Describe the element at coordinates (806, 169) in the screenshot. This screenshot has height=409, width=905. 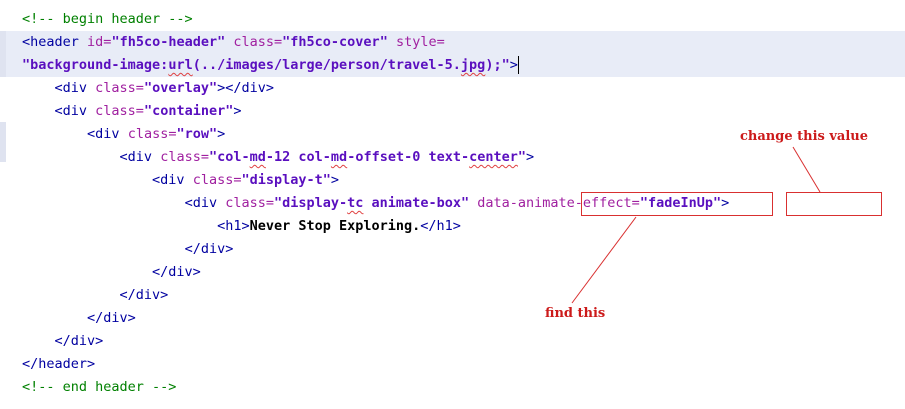
I see `change-pointer-line` at that location.